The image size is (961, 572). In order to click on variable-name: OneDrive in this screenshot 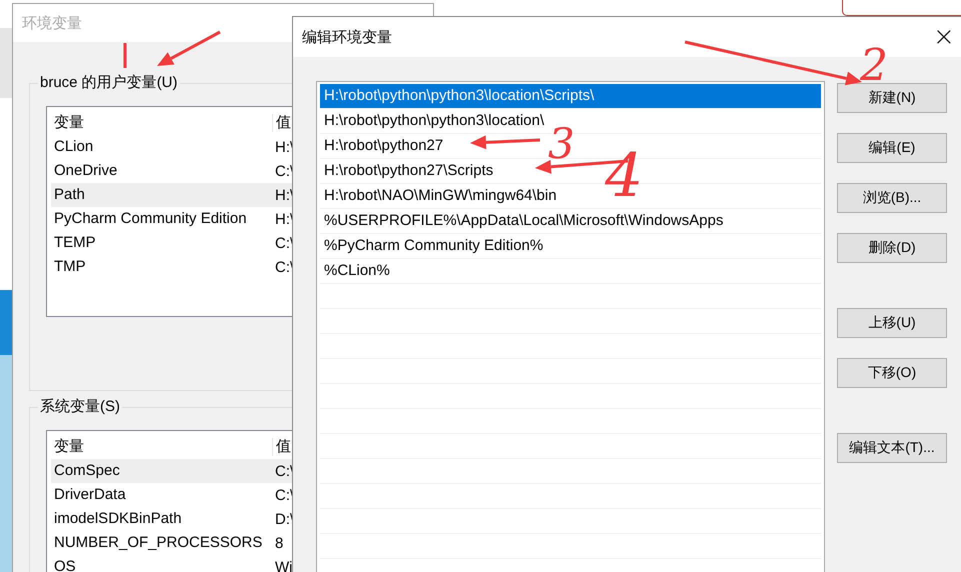, I will do `click(85, 171)`.